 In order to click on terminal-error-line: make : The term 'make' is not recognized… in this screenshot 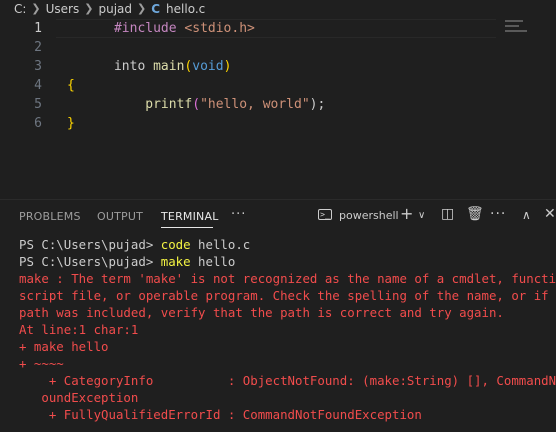, I will do `click(287, 278)`.